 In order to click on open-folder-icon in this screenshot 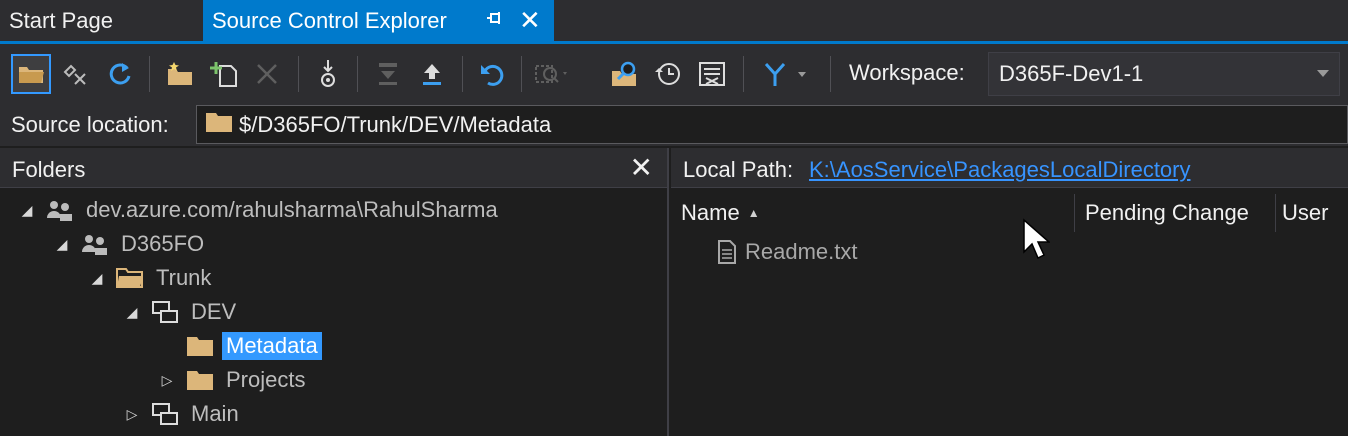, I will do `click(31, 74)`.